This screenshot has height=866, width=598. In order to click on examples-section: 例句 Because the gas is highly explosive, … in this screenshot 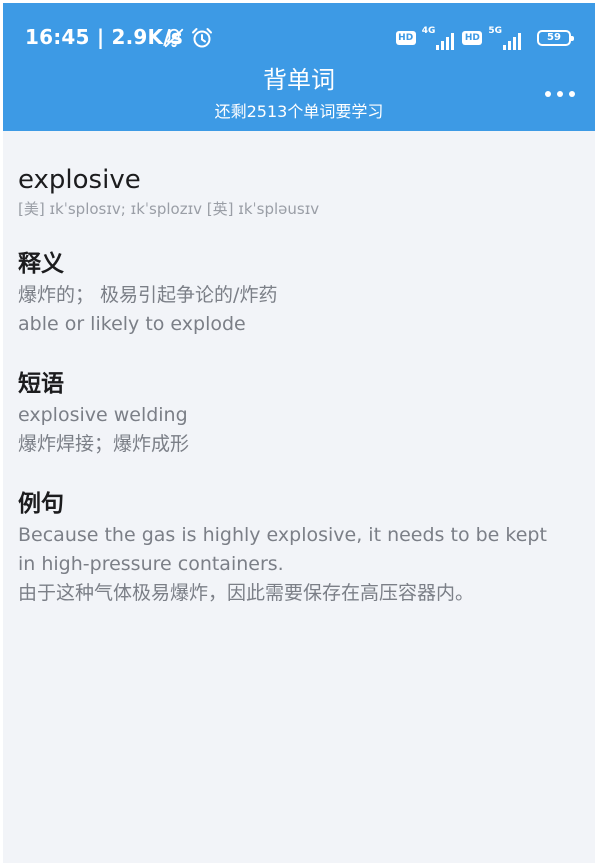, I will do `click(298, 548)`.